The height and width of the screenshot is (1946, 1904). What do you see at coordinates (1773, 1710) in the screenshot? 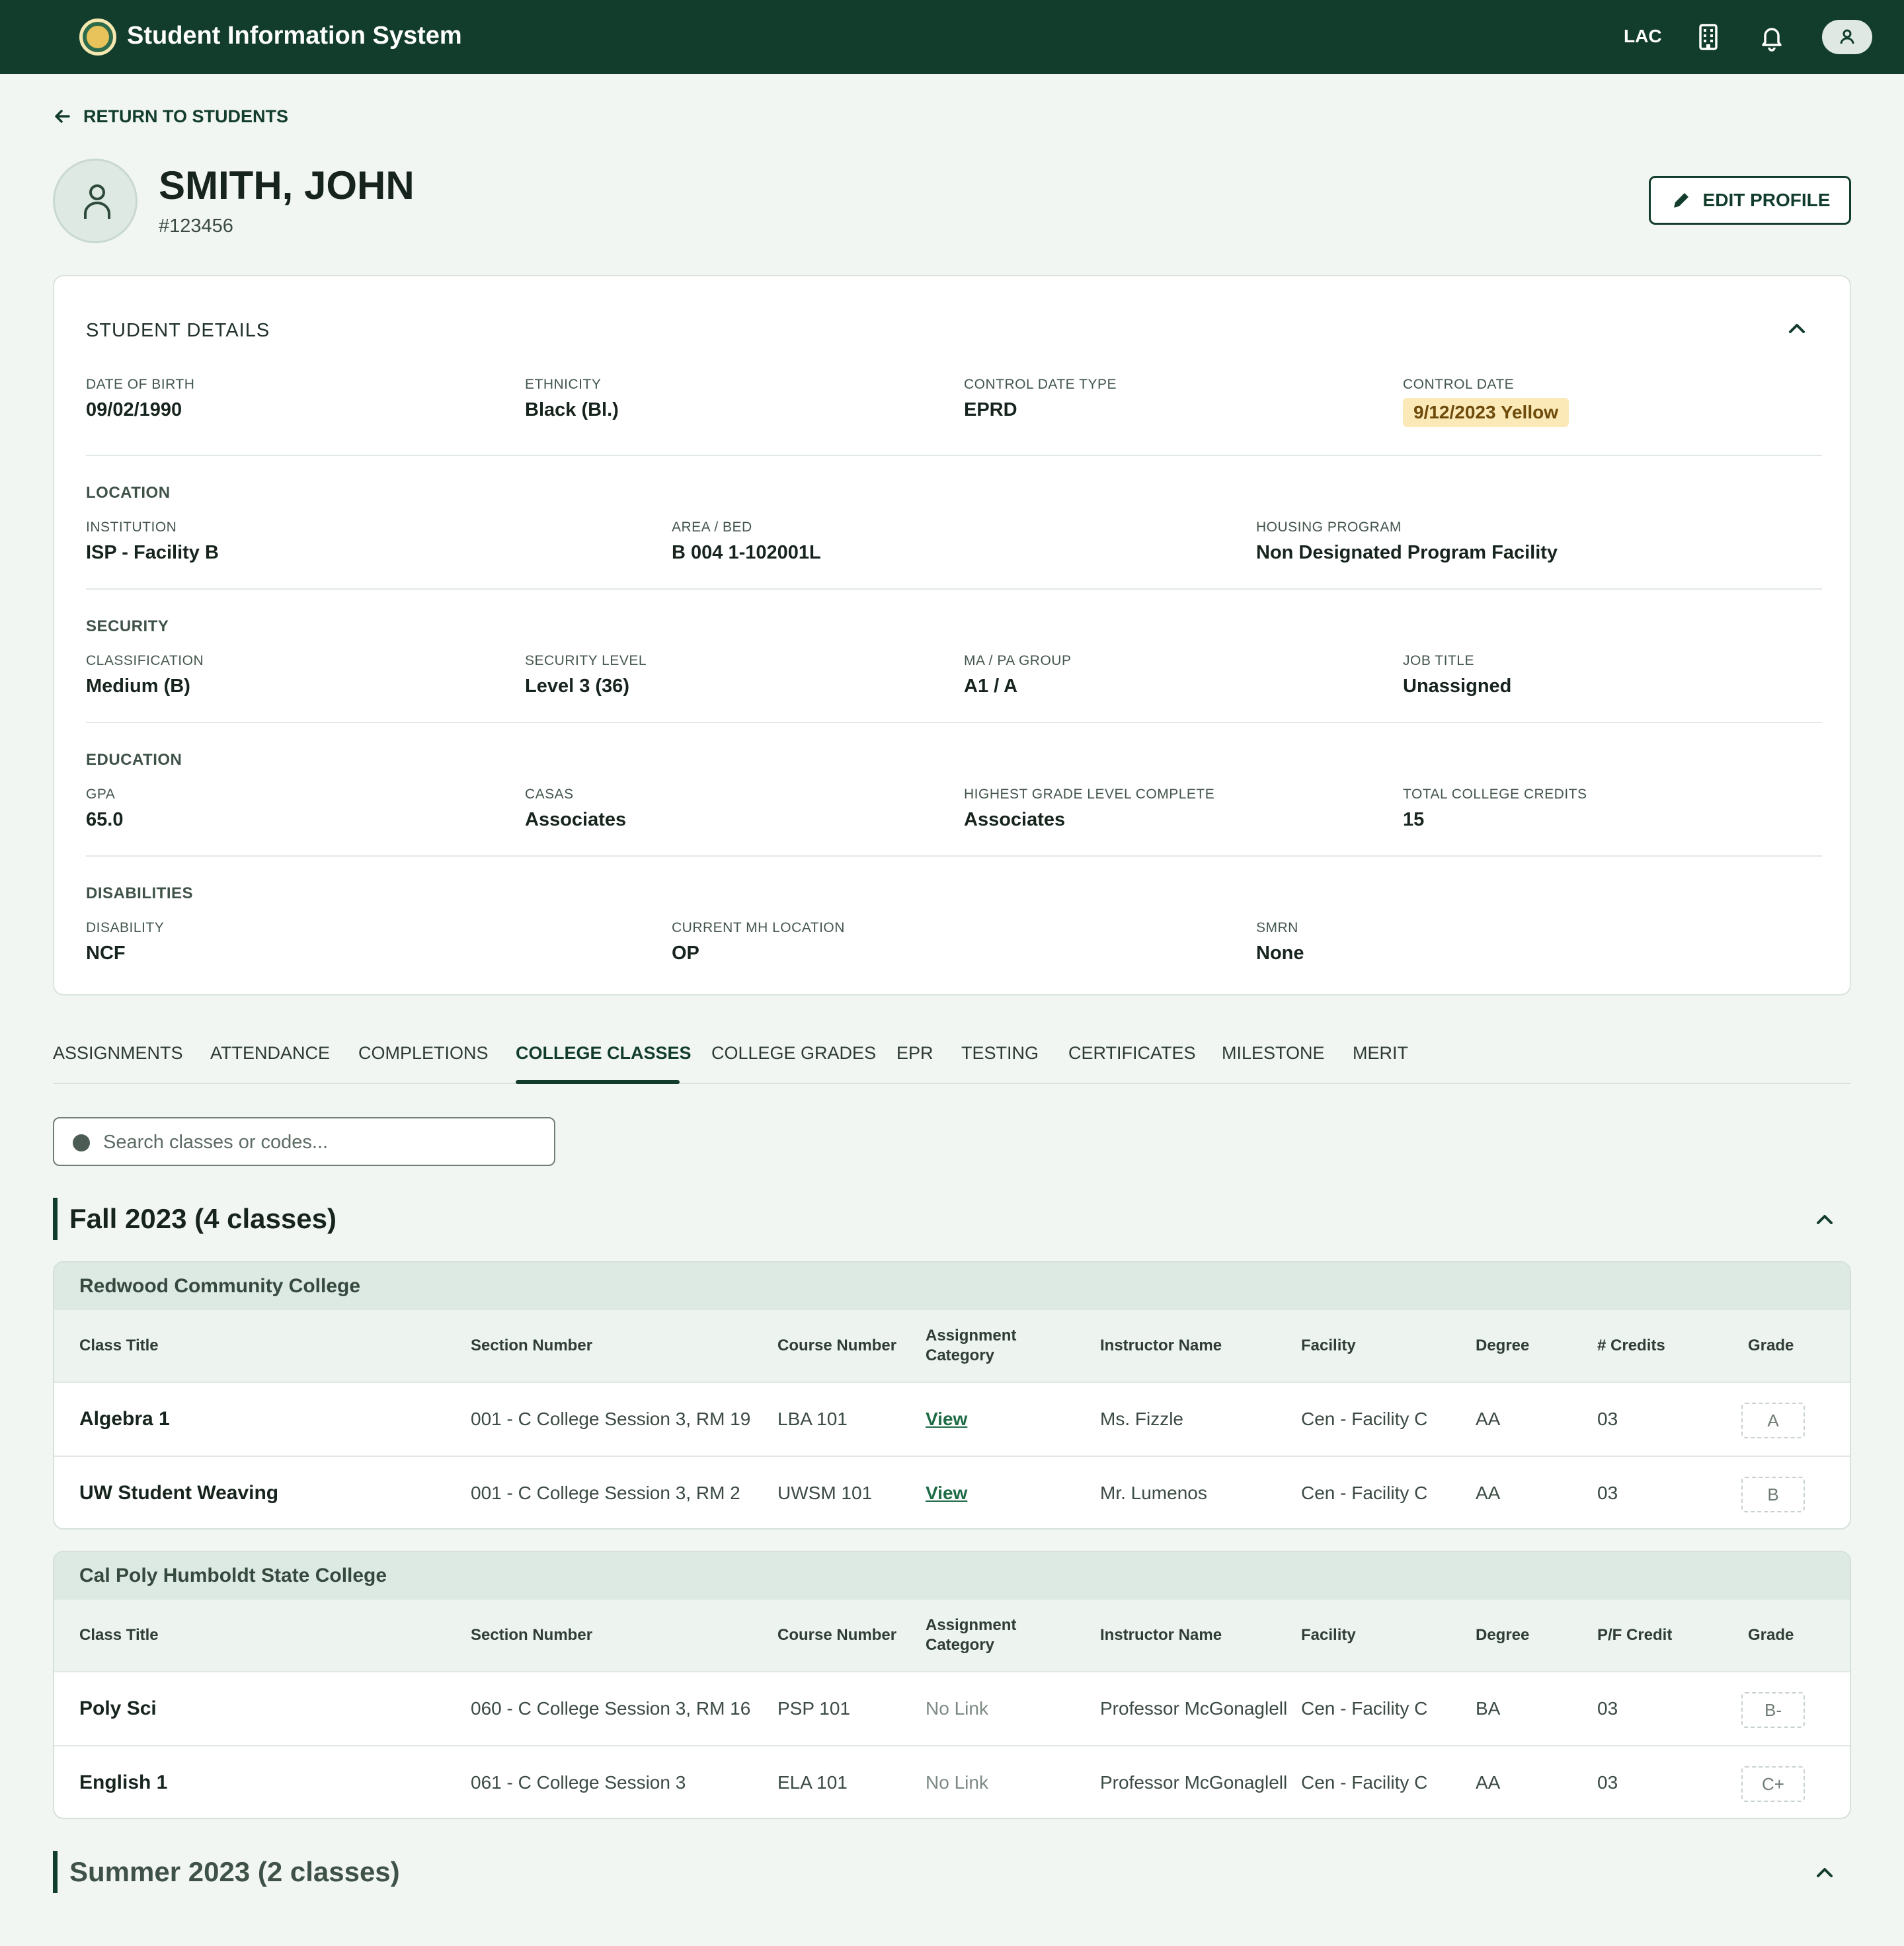
I see `grade-field: B-` at bounding box center [1773, 1710].